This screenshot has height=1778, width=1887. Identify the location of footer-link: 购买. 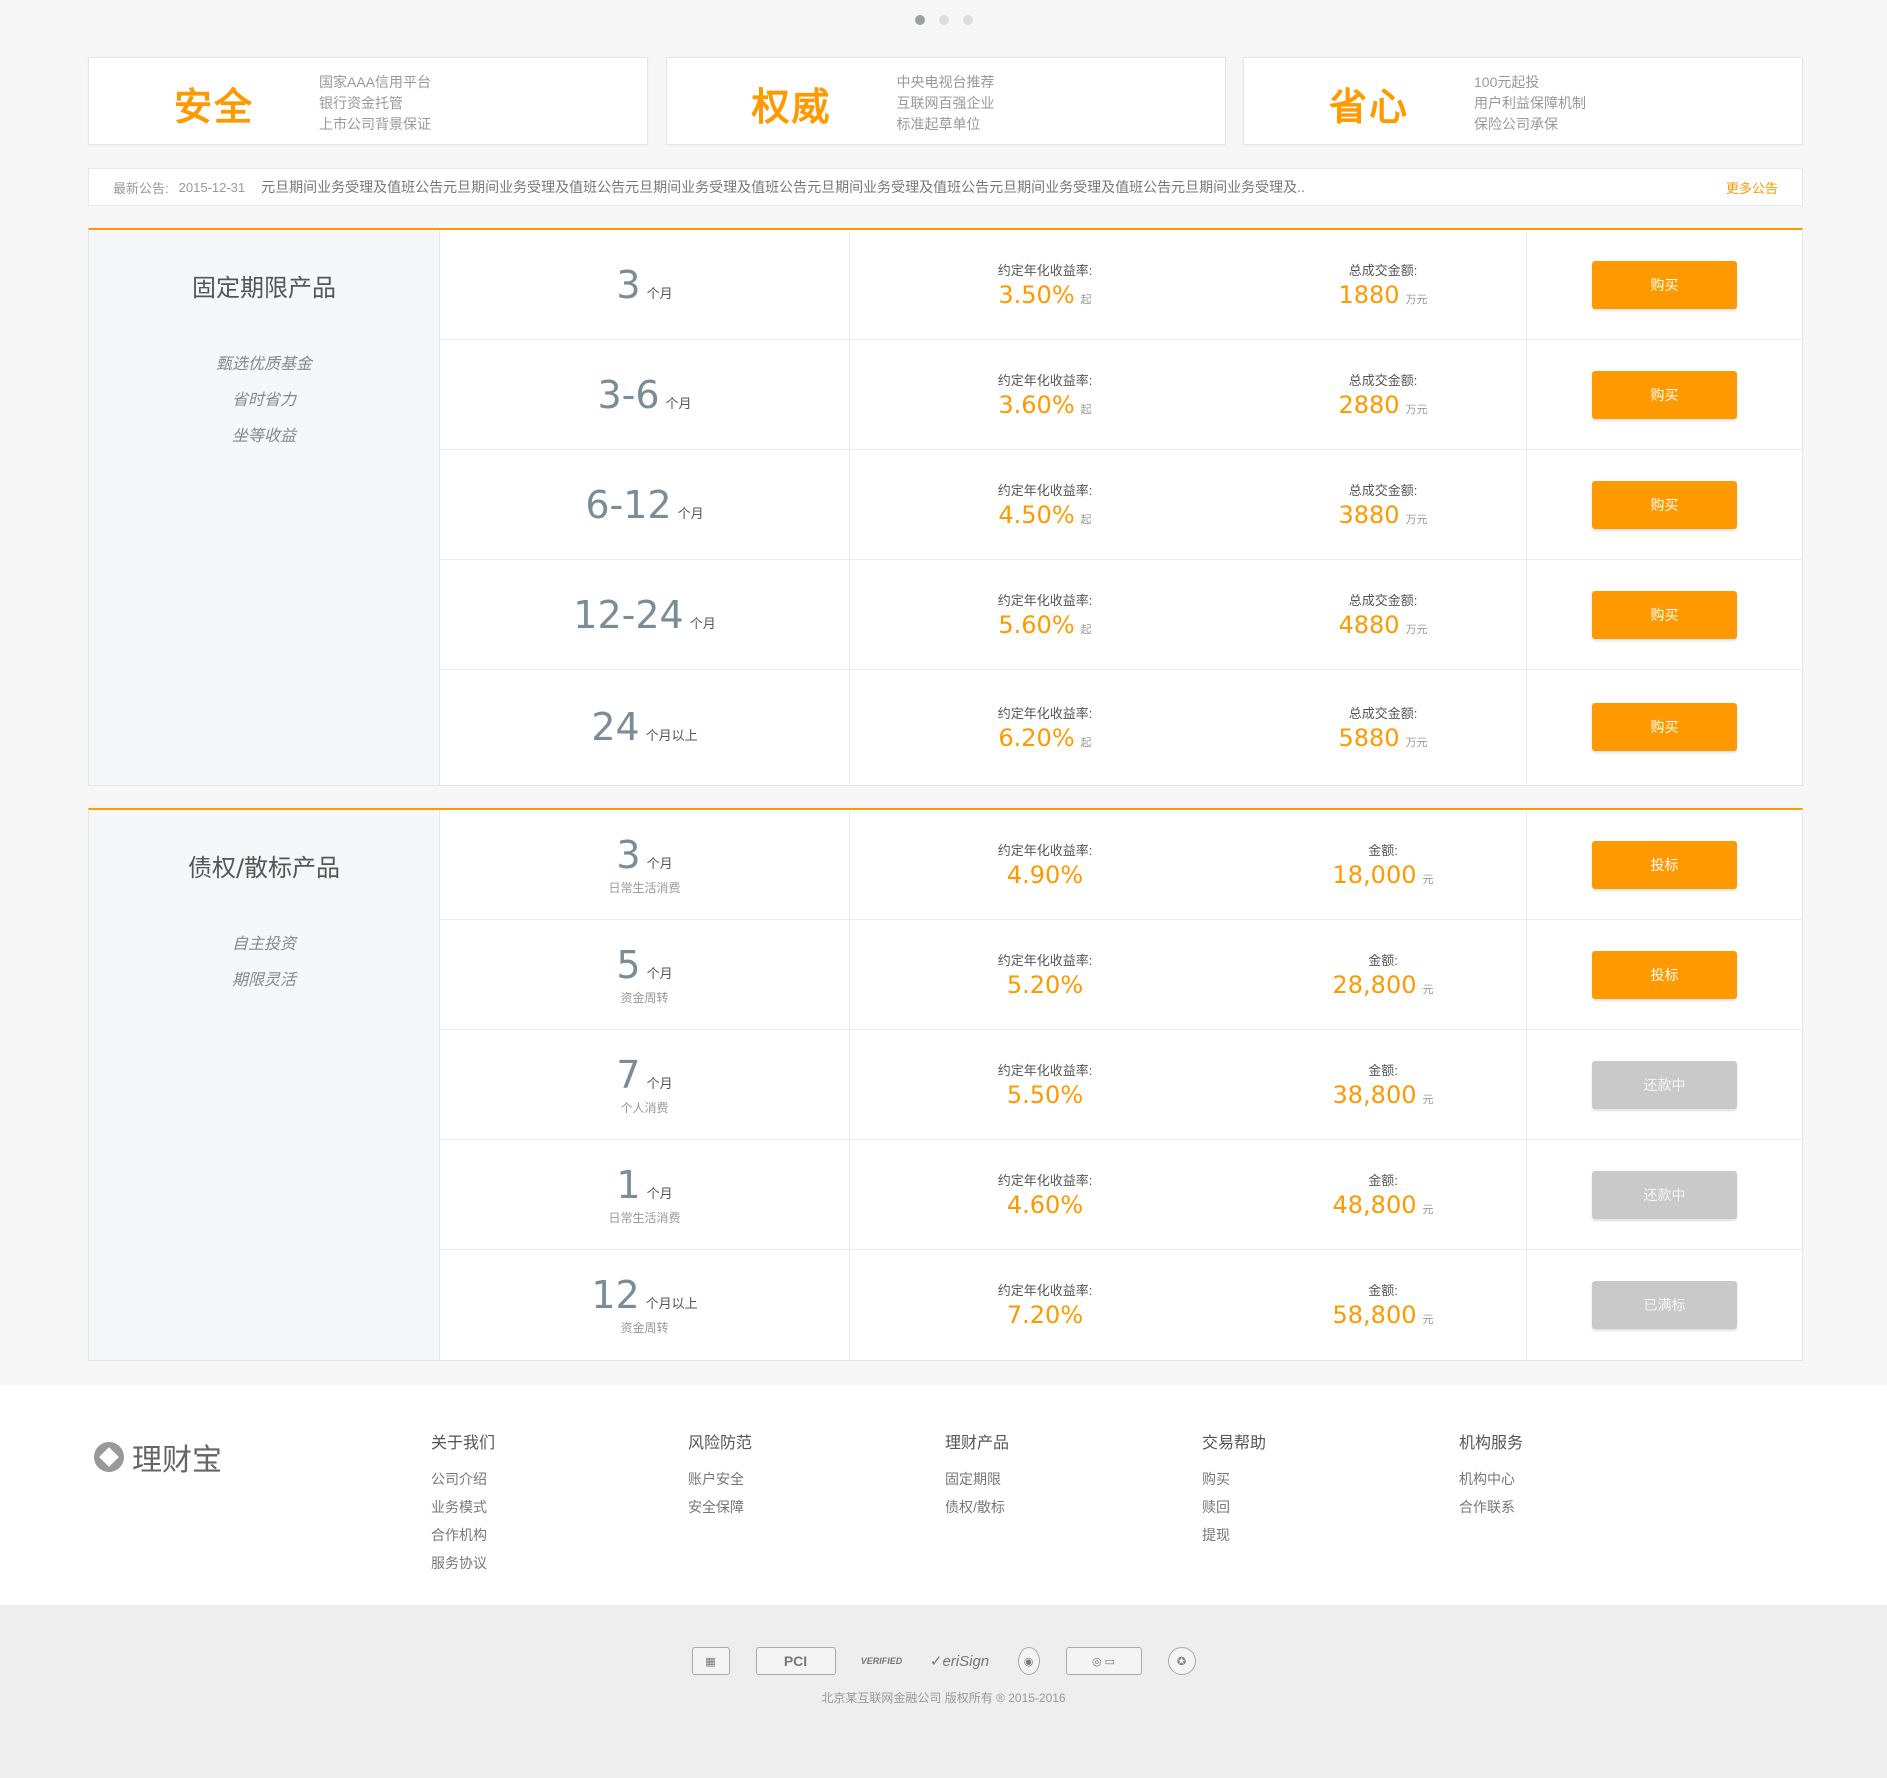
(1234, 1479).